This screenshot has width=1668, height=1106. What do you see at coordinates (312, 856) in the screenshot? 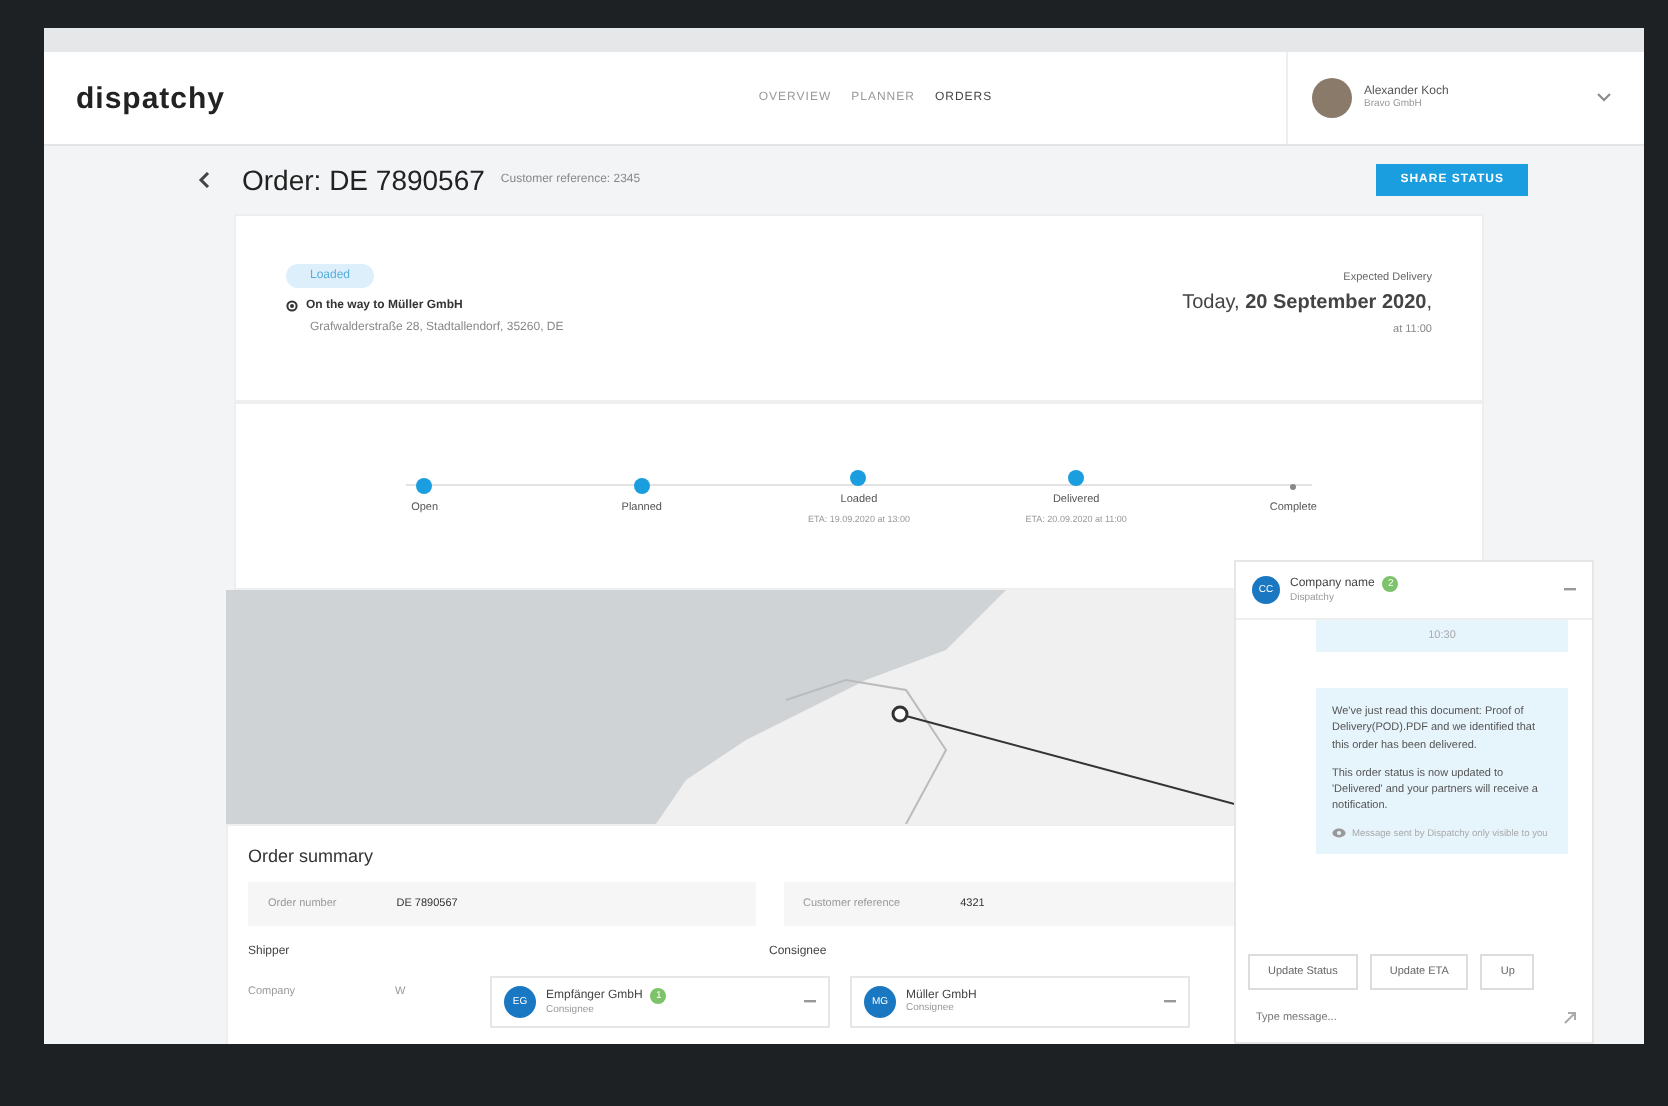
I see `section-title: Order summary` at bounding box center [312, 856].